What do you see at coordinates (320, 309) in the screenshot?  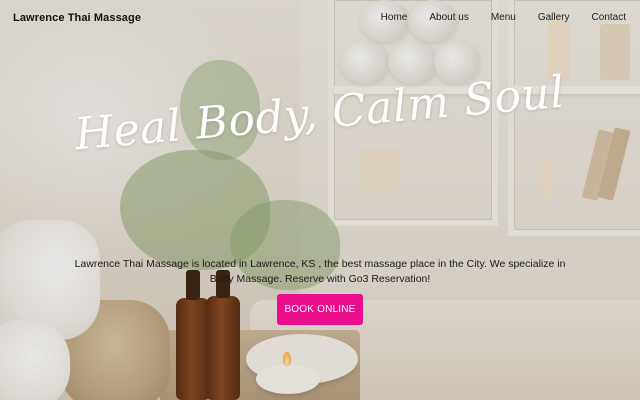 I see `book-online-button: BOOK ONLINE` at bounding box center [320, 309].